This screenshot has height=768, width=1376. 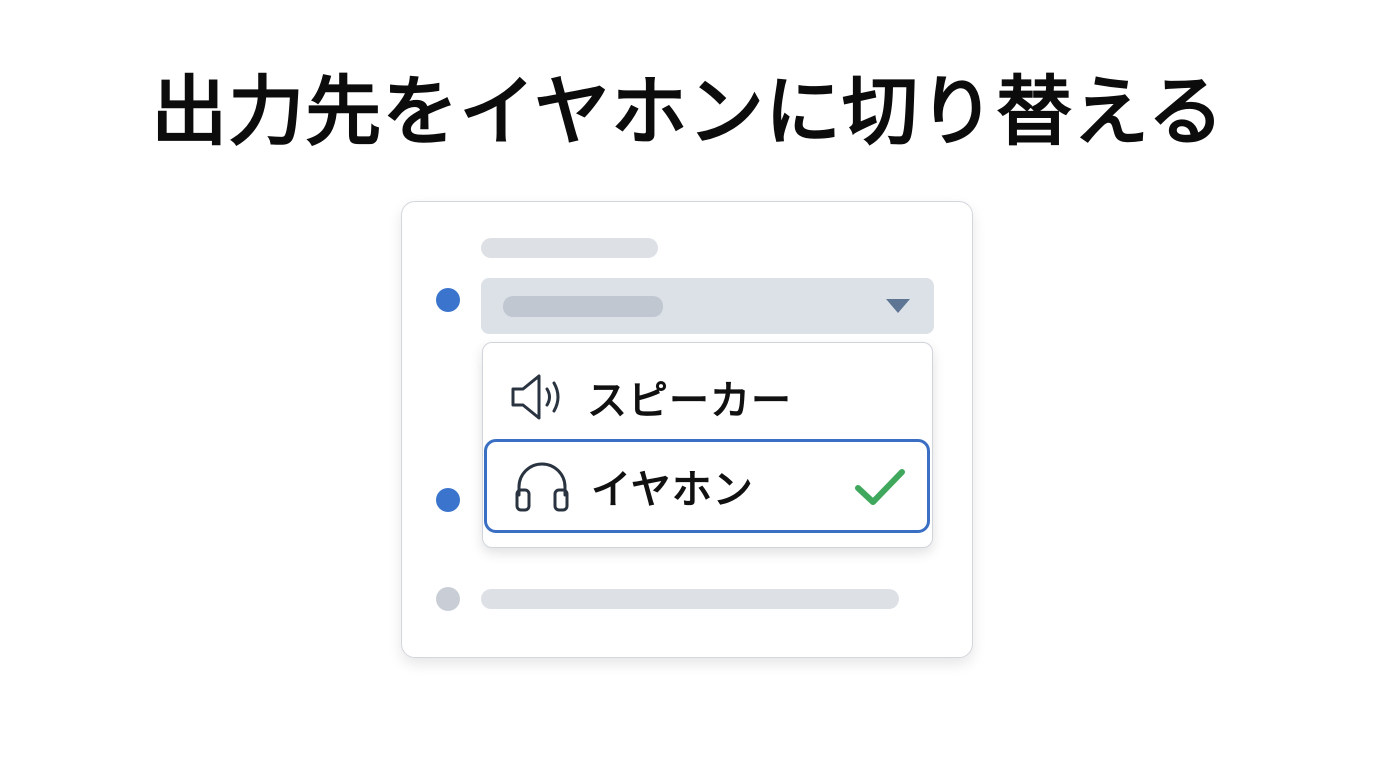 What do you see at coordinates (569, 248) in the screenshot?
I see `placeholder-heading-bar` at bounding box center [569, 248].